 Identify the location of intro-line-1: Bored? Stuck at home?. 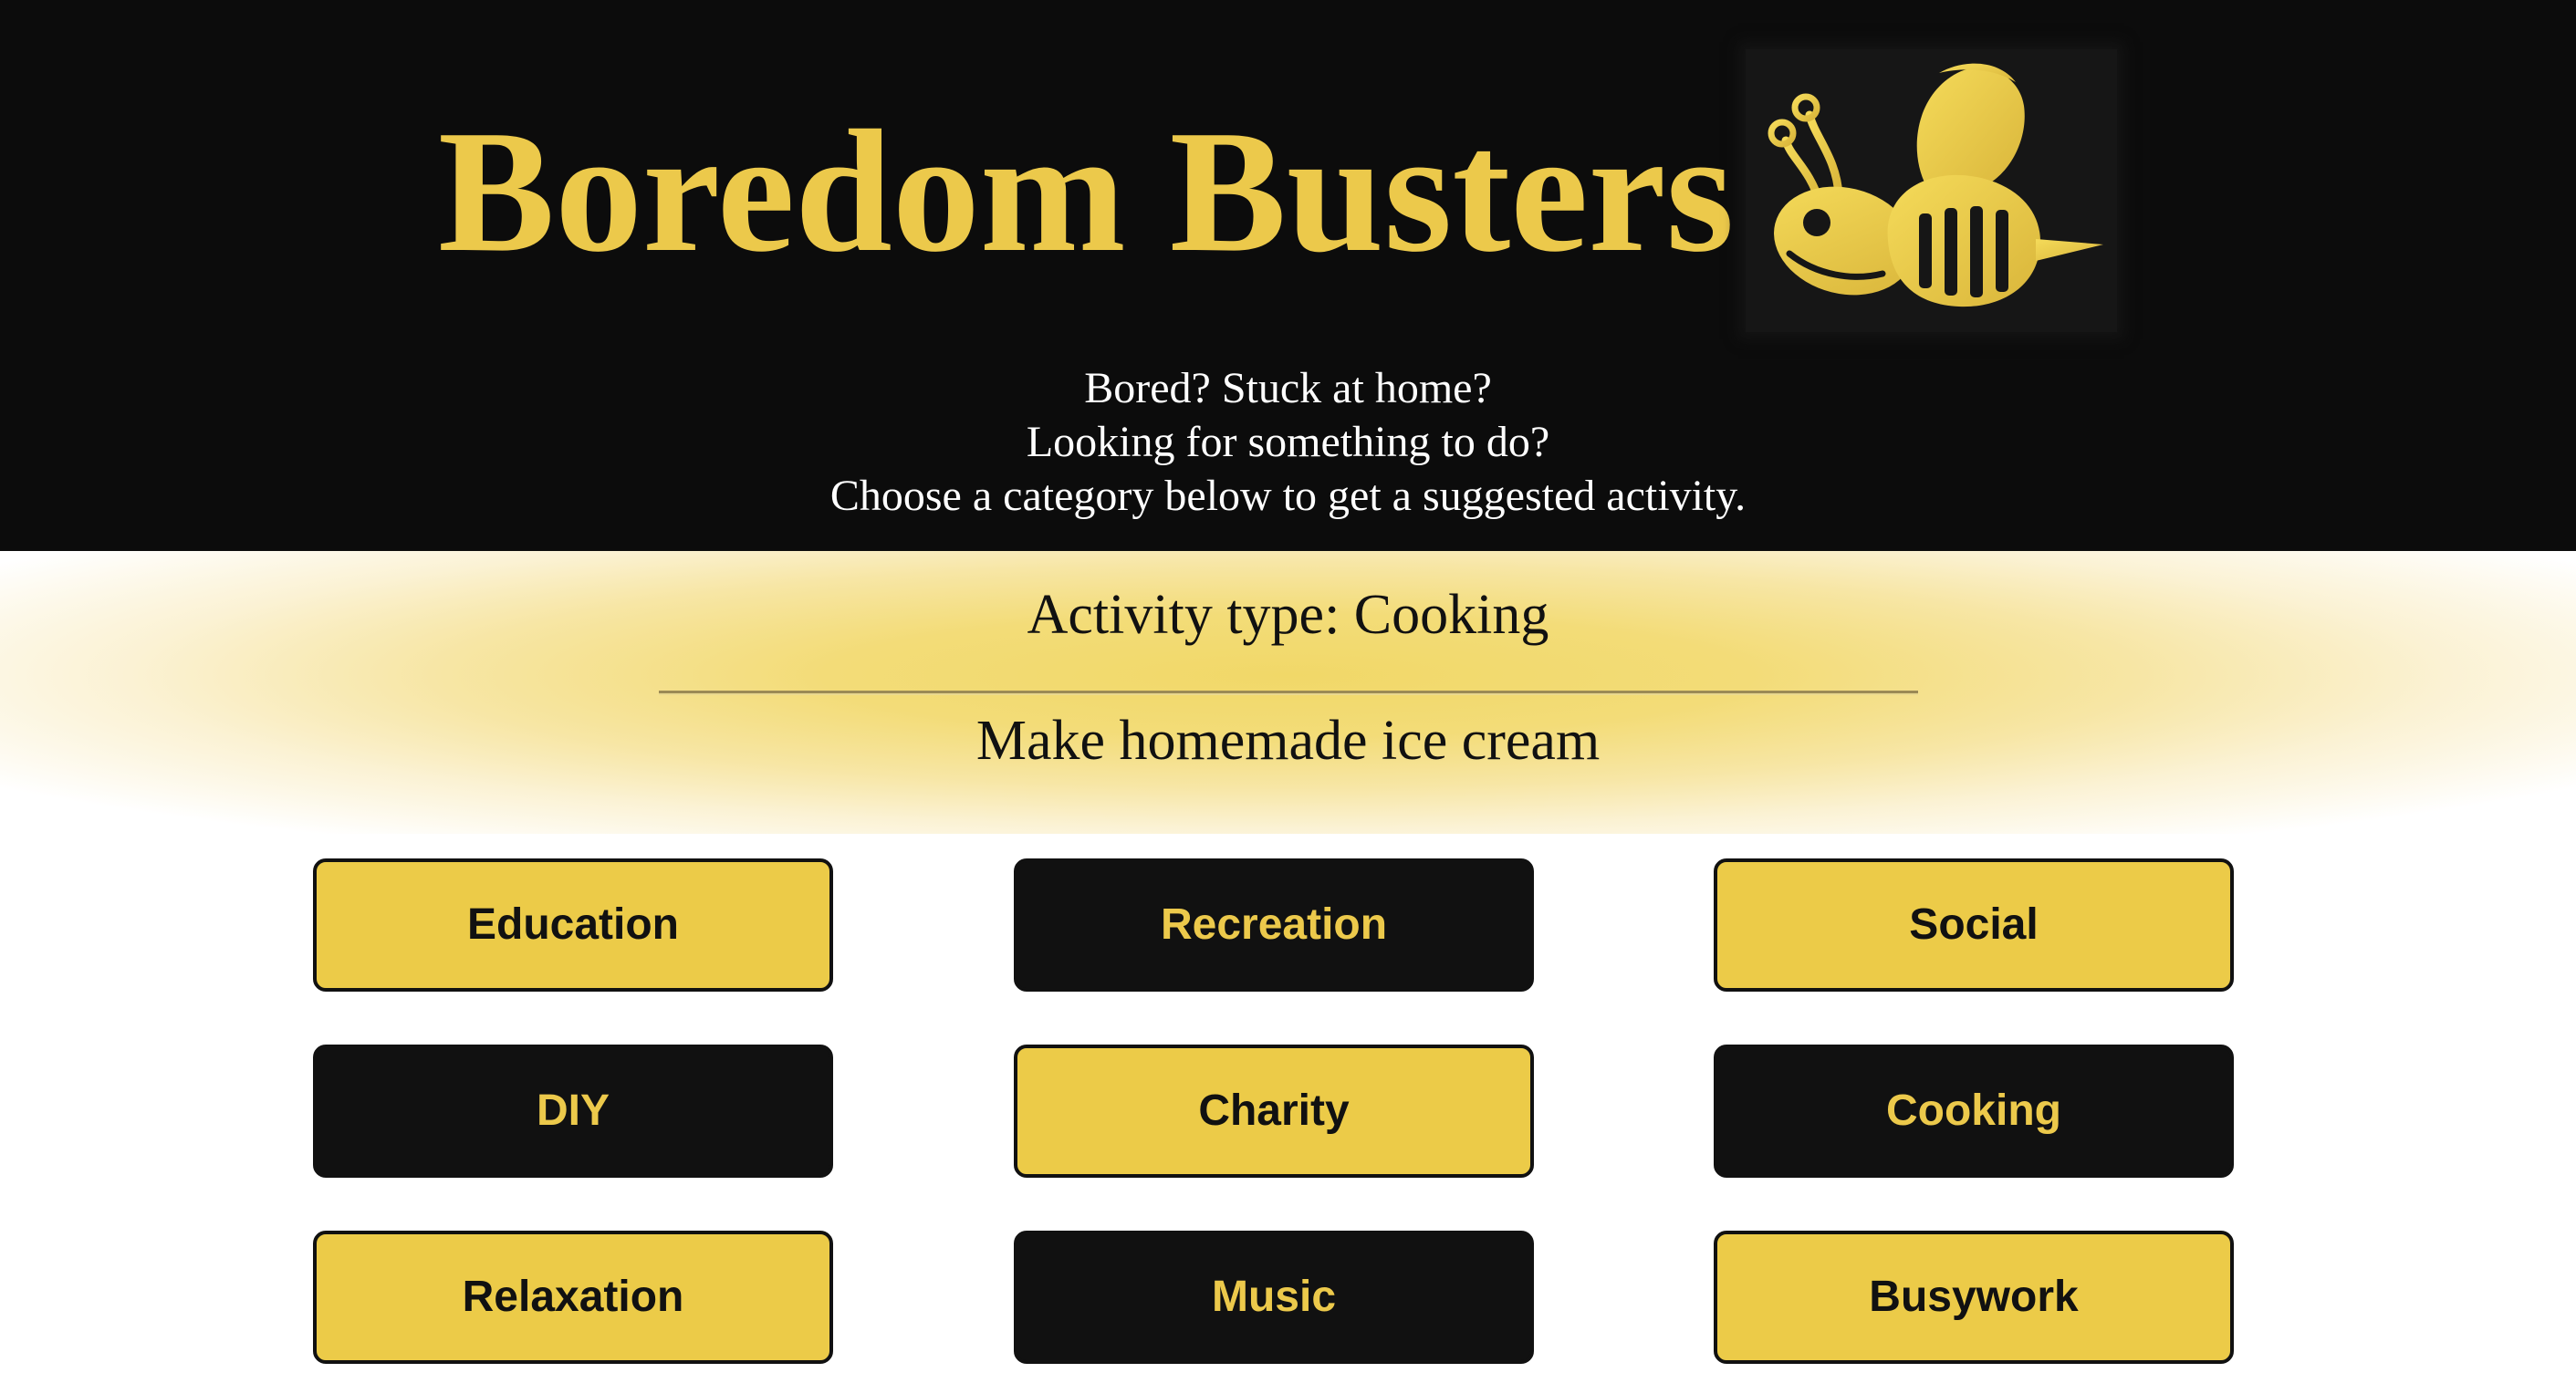
(1288, 388).